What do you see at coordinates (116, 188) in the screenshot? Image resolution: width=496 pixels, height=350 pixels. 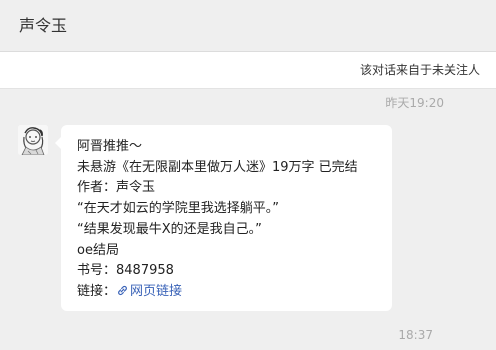 I see `message-line: 作者：声令玉` at bounding box center [116, 188].